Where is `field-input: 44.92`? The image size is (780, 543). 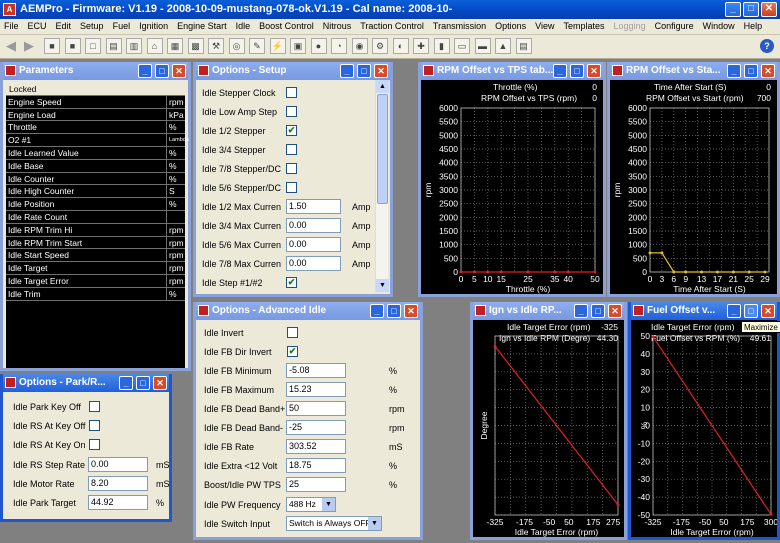 field-input: 44.92 is located at coordinates (118, 502).